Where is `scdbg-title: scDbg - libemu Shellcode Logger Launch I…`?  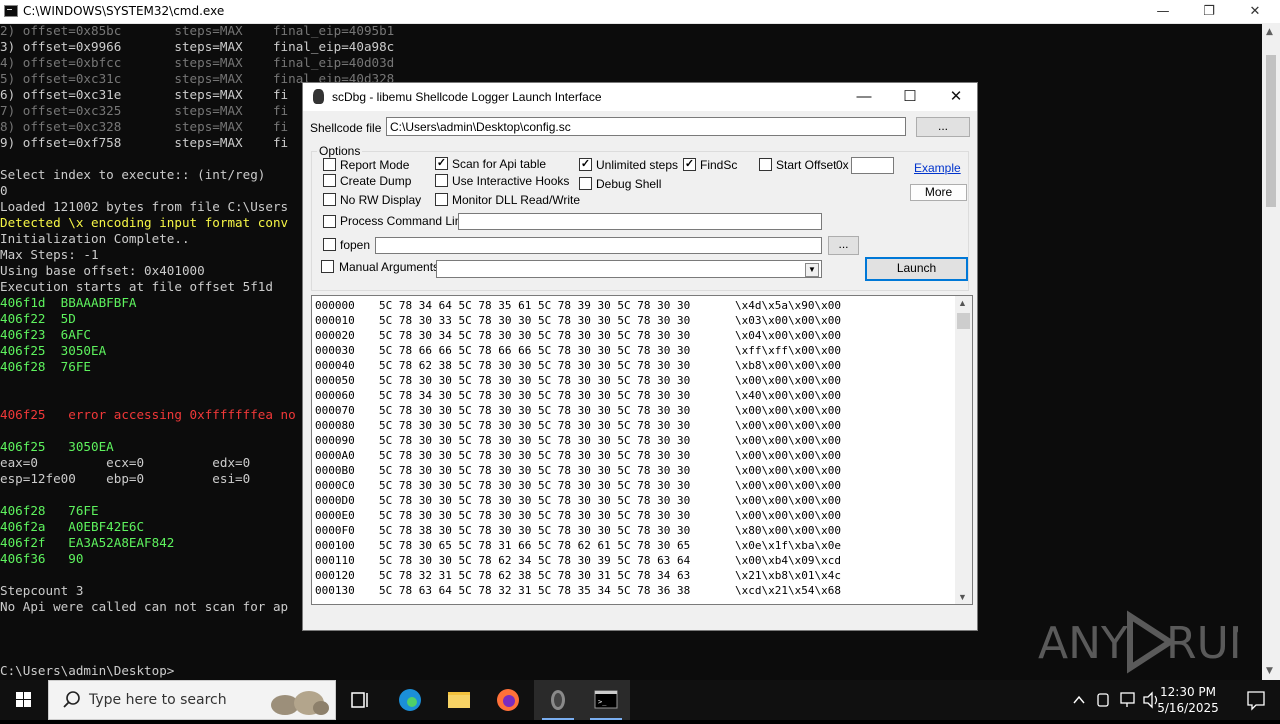 scdbg-title: scDbg - libemu Shellcode Logger Launch I… is located at coordinates (467, 97).